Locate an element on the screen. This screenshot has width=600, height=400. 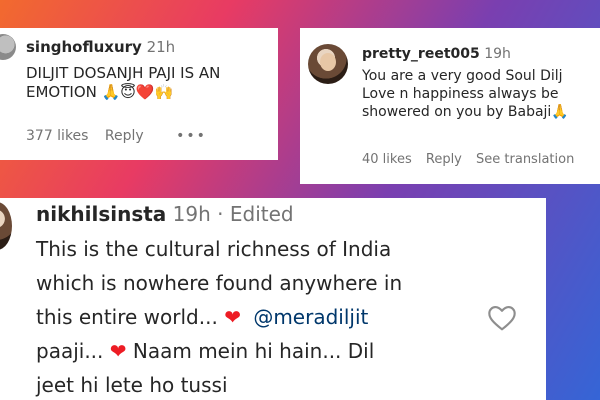
see-translation-link: See translation is located at coordinates (525, 159).